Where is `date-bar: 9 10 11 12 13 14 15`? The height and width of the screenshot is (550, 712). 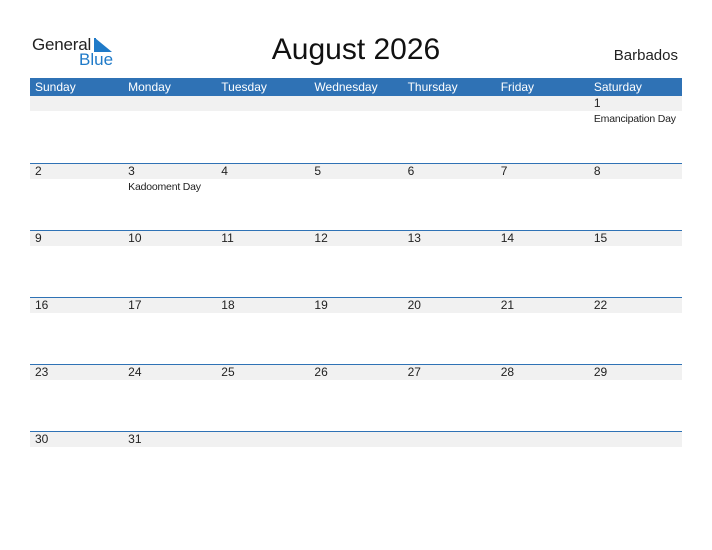
date-bar: 9 10 11 12 13 14 15 is located at coordinates (356, 238).